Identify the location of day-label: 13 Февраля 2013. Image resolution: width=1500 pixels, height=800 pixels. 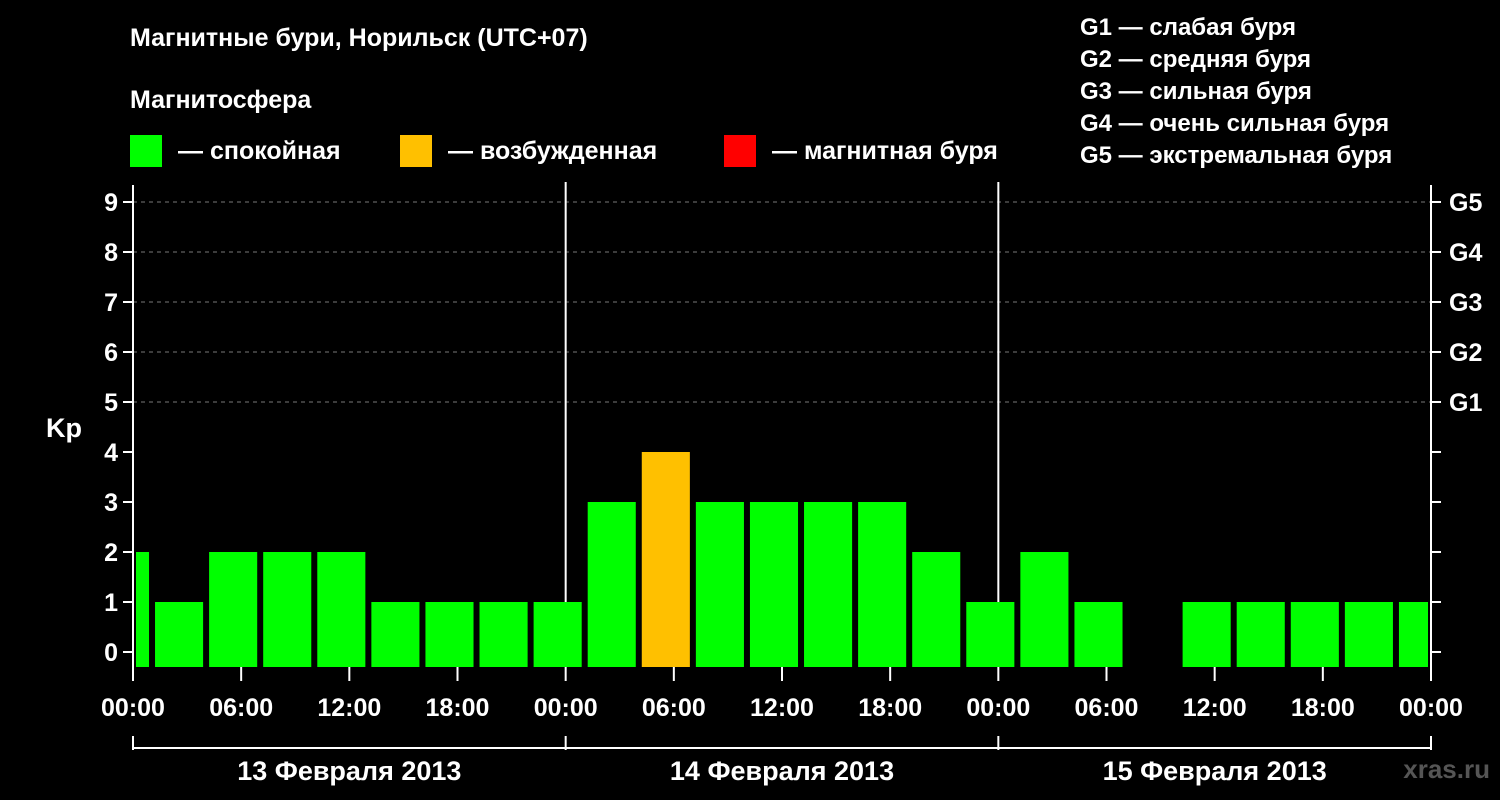
(349, 771).